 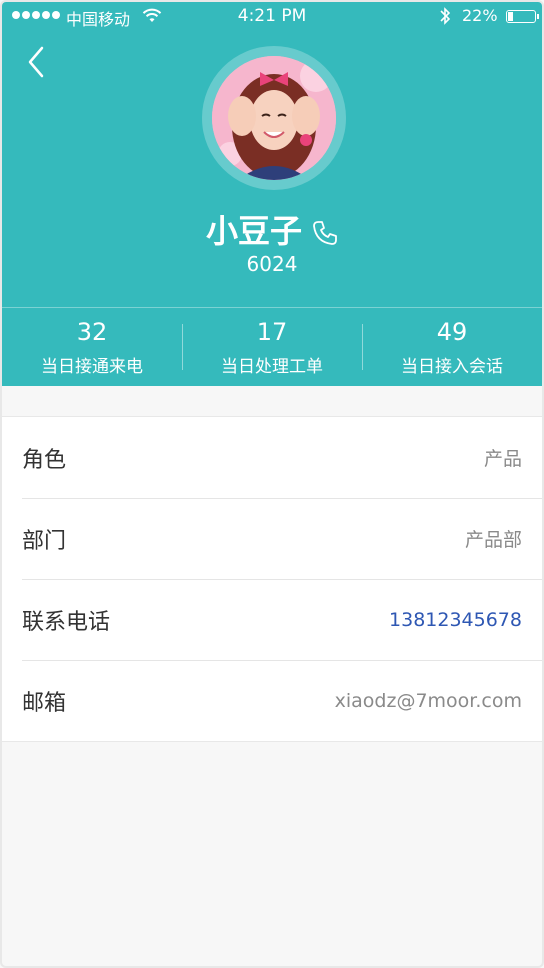 I want to click on bluetooth-icon, so click(x=445, y=16).